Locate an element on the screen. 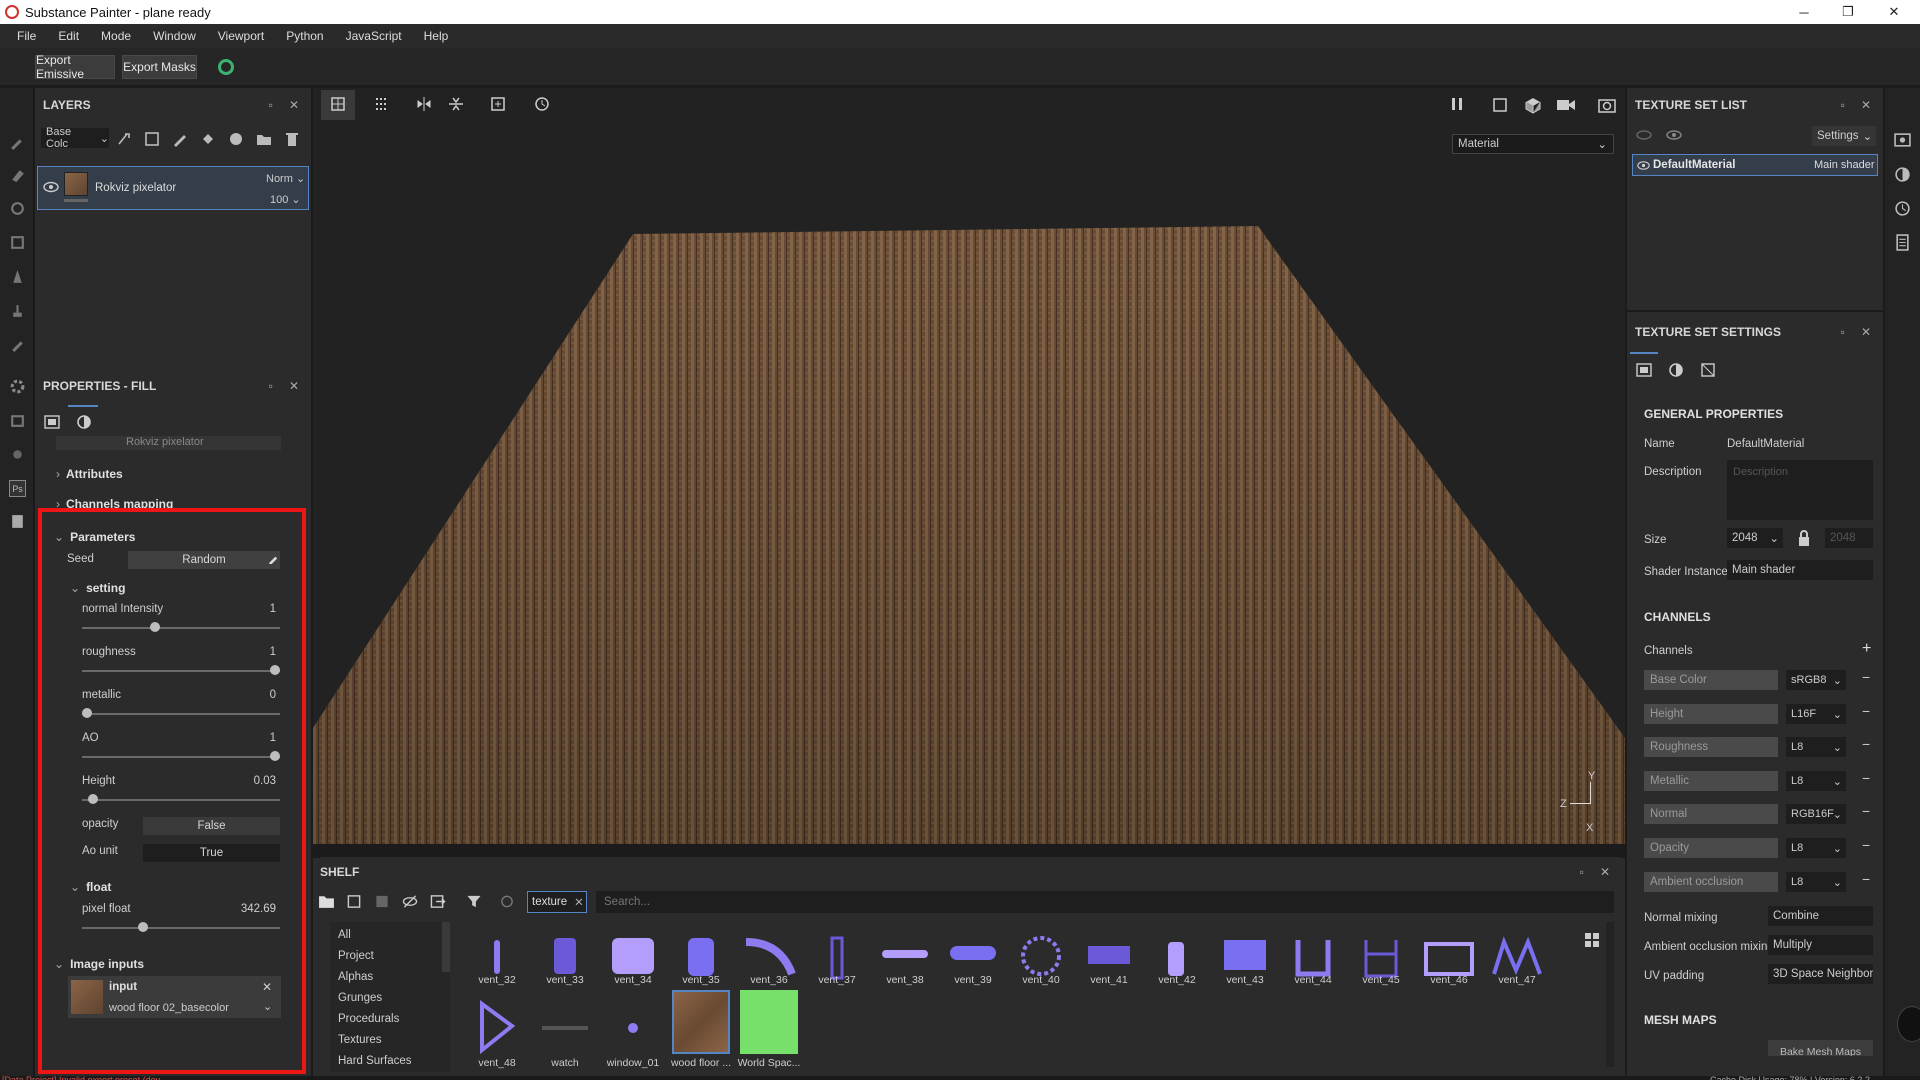  pause-icon is located at coordinates (1457, 104).